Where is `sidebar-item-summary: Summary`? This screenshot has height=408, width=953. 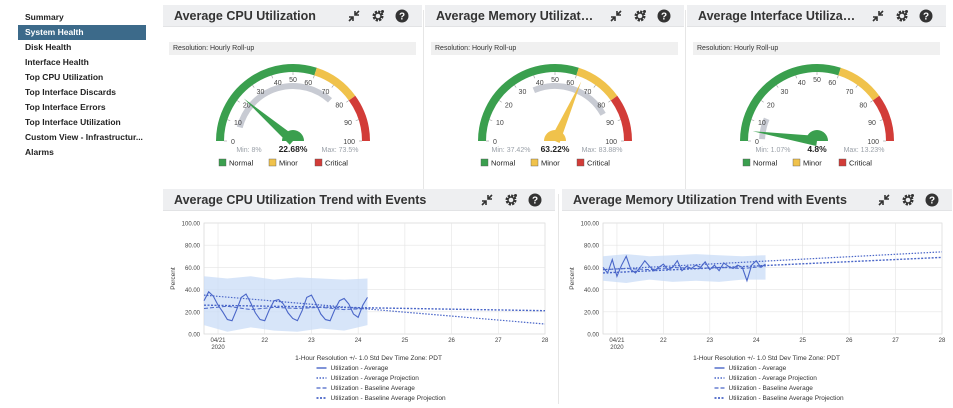
sidebar-item-summary: Summary is located at coordinates (82, 17).